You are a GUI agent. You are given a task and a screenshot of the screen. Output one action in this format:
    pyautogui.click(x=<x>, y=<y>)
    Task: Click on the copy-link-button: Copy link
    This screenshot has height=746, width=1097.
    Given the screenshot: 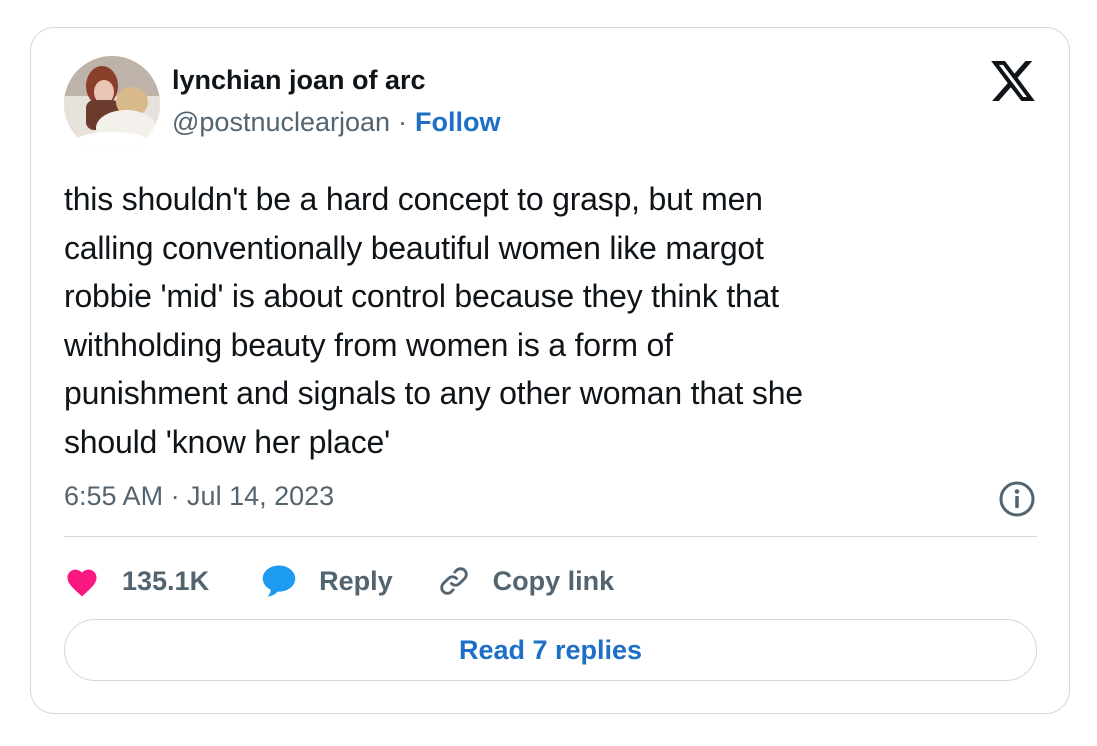 What is the action you would take?
    pyautogui.click(x=526, y=581)
    